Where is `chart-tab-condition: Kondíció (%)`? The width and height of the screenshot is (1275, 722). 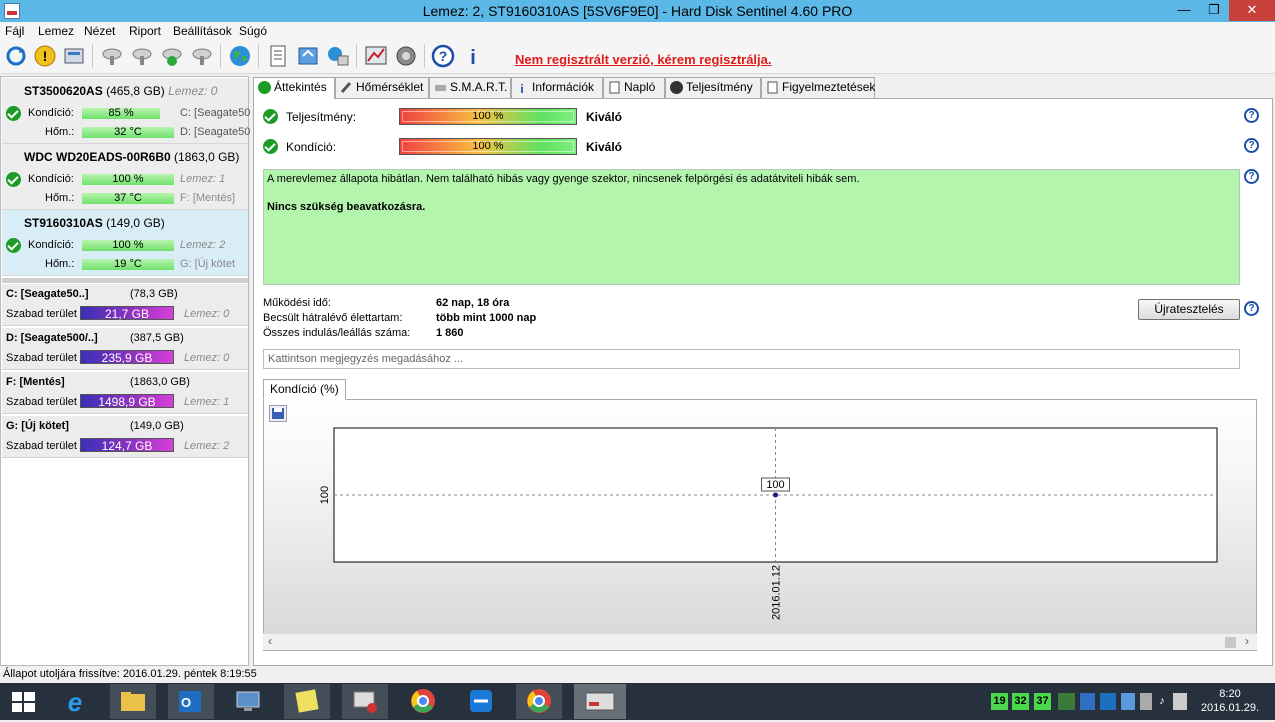
chart-tab-condition: Kondíció (%) is located at coordinates (304, 389).